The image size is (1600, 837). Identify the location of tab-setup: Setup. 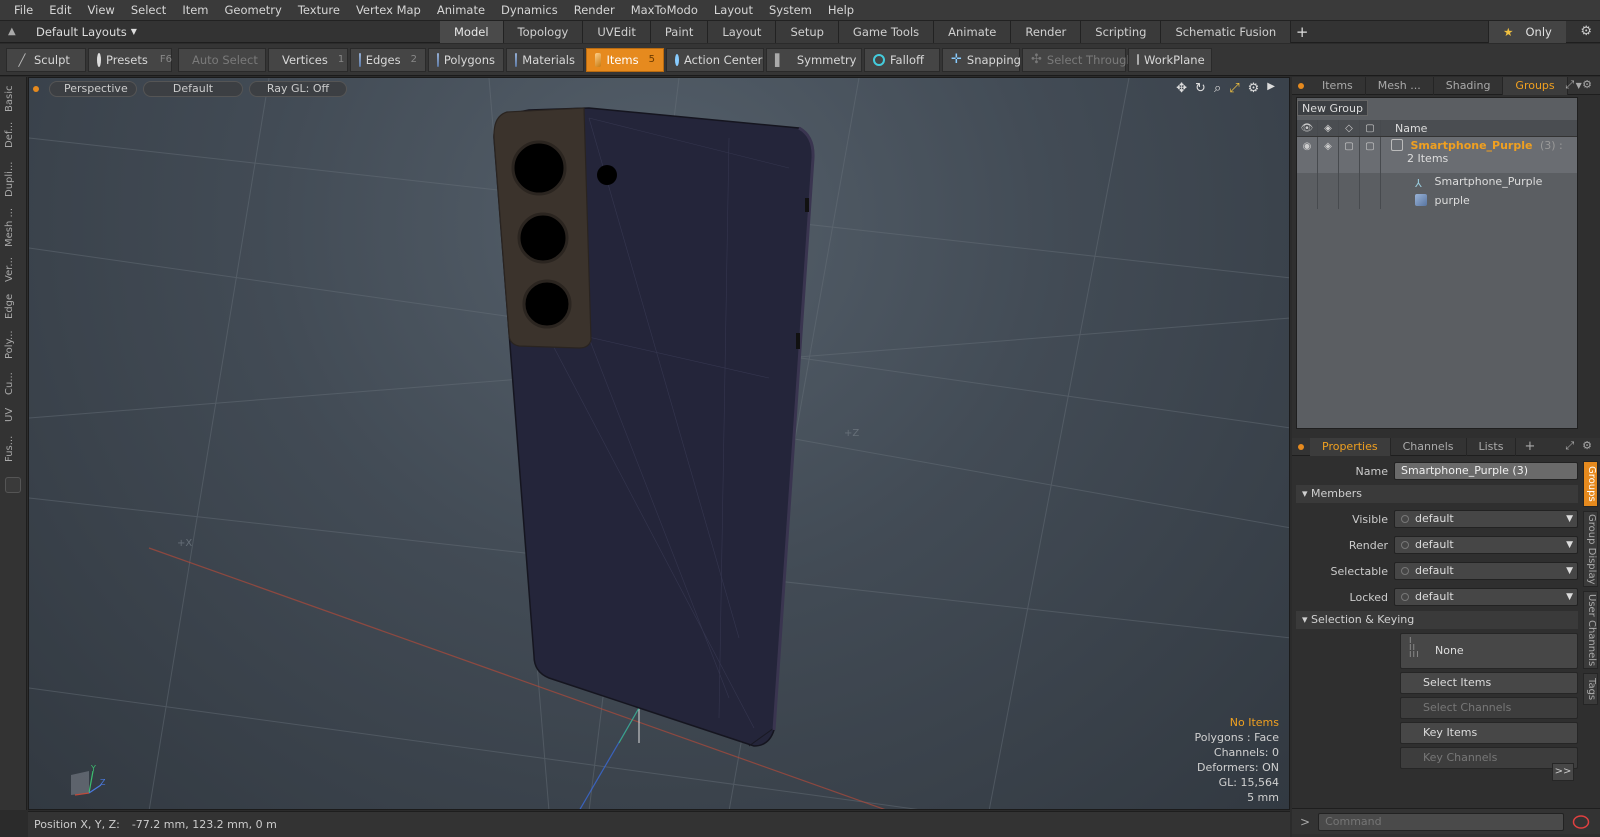
(807, 31).